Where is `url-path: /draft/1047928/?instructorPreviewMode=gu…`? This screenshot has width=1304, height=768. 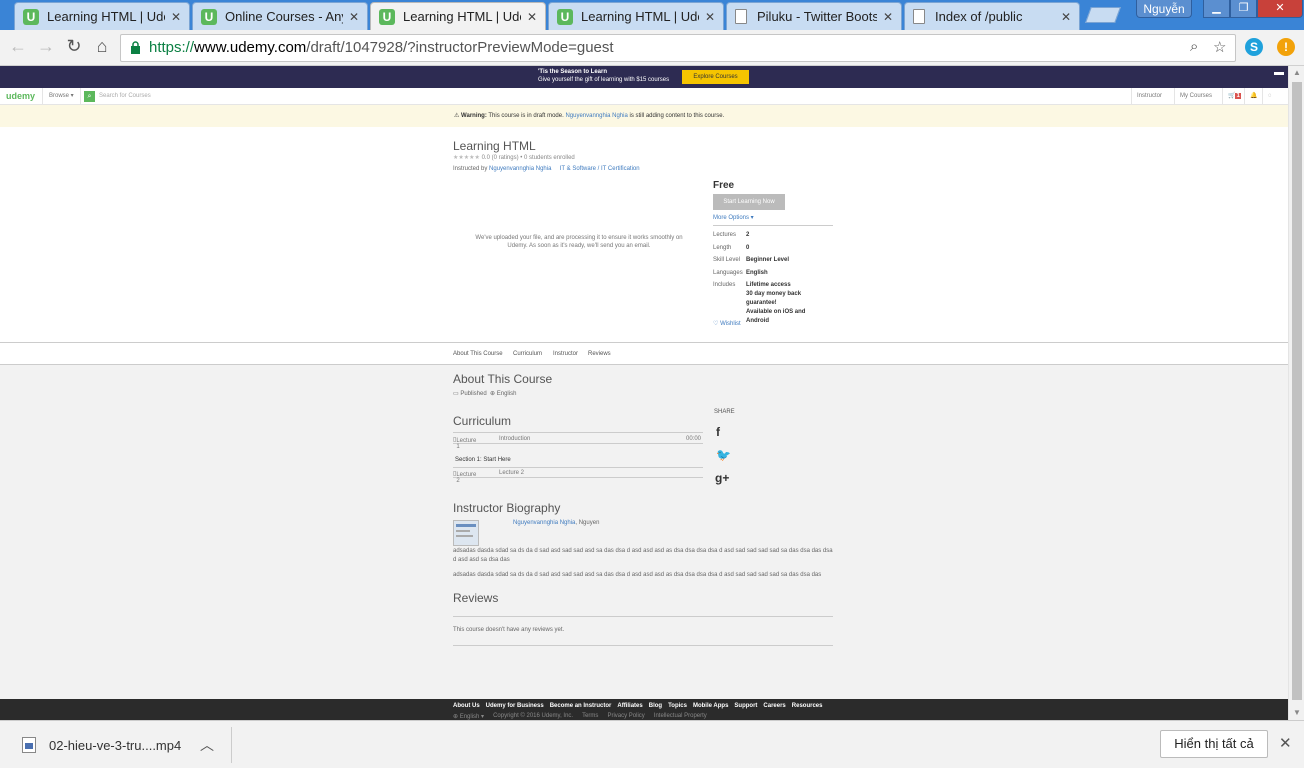
url-path: /draft/1047928/?instructorPreviewMode=gu… is located at coordinates (460, 47).